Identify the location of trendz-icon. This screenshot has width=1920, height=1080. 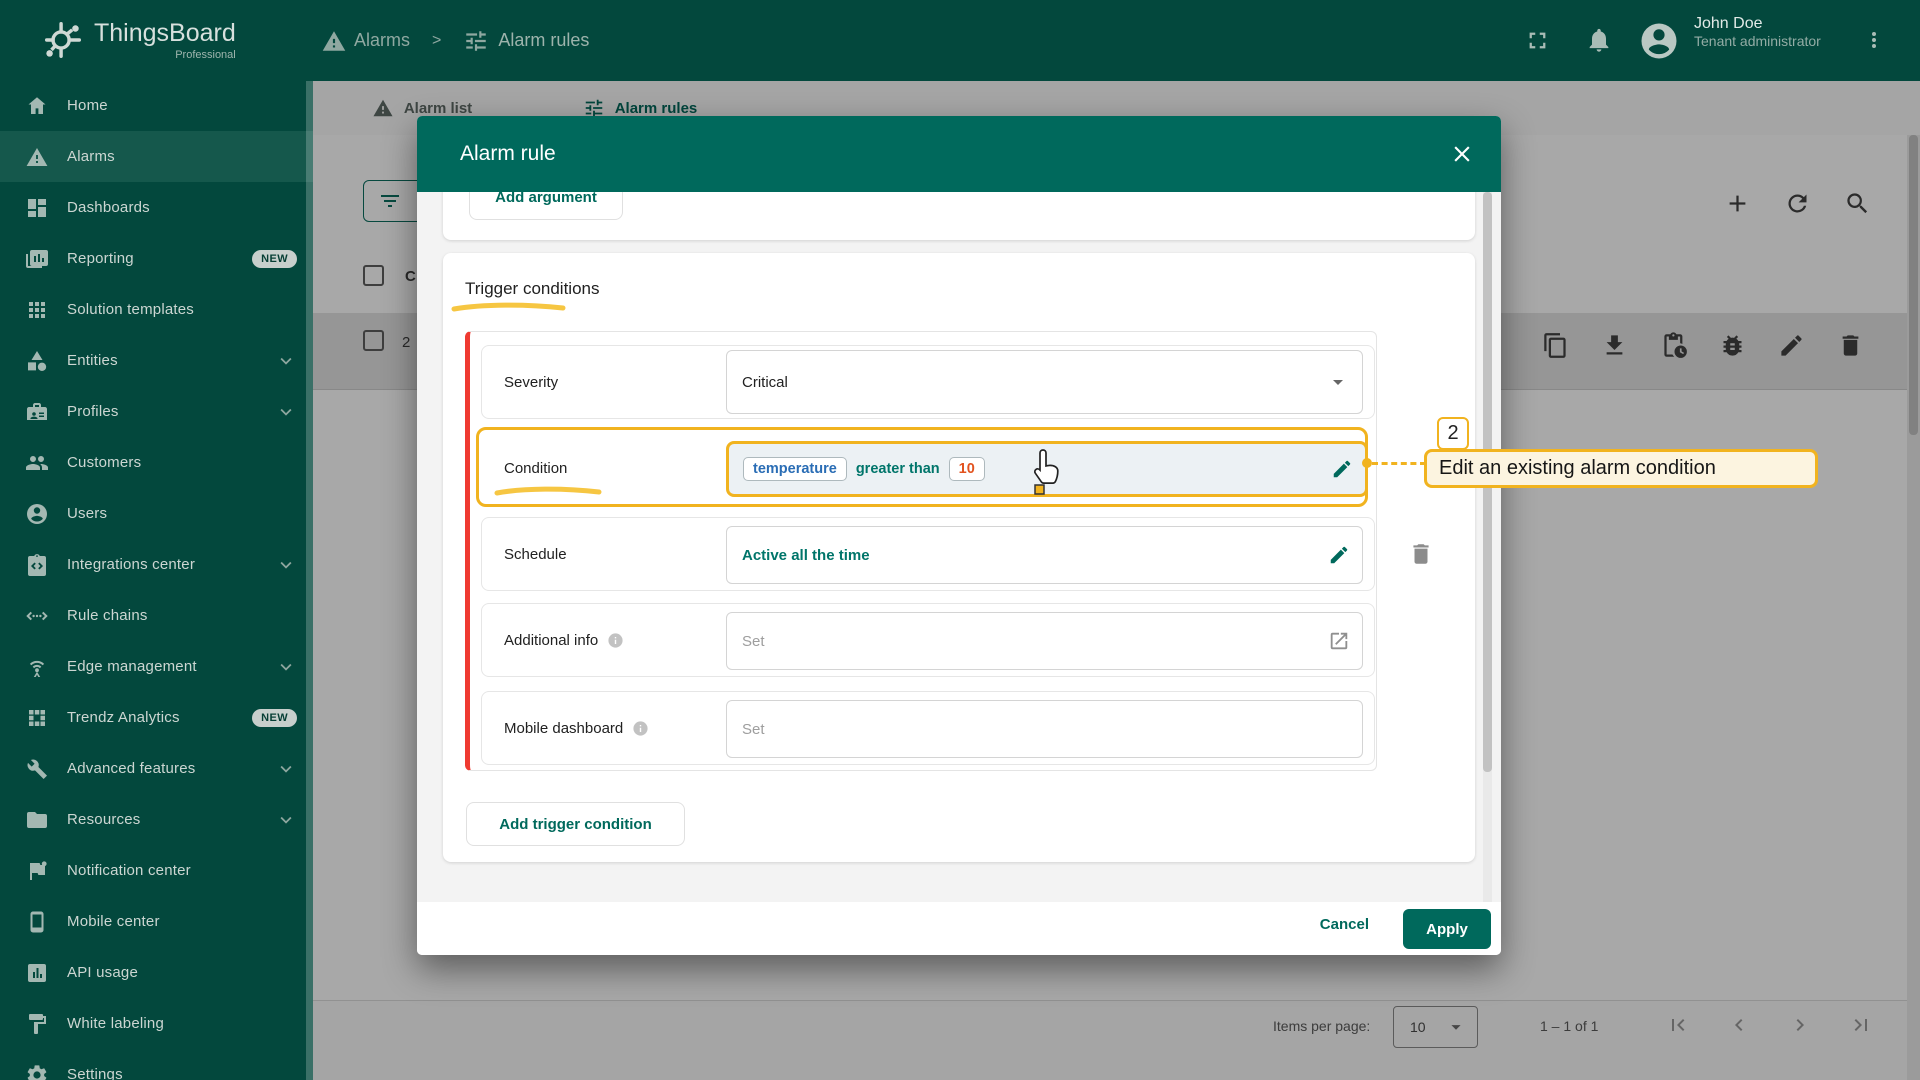
(37, 718).